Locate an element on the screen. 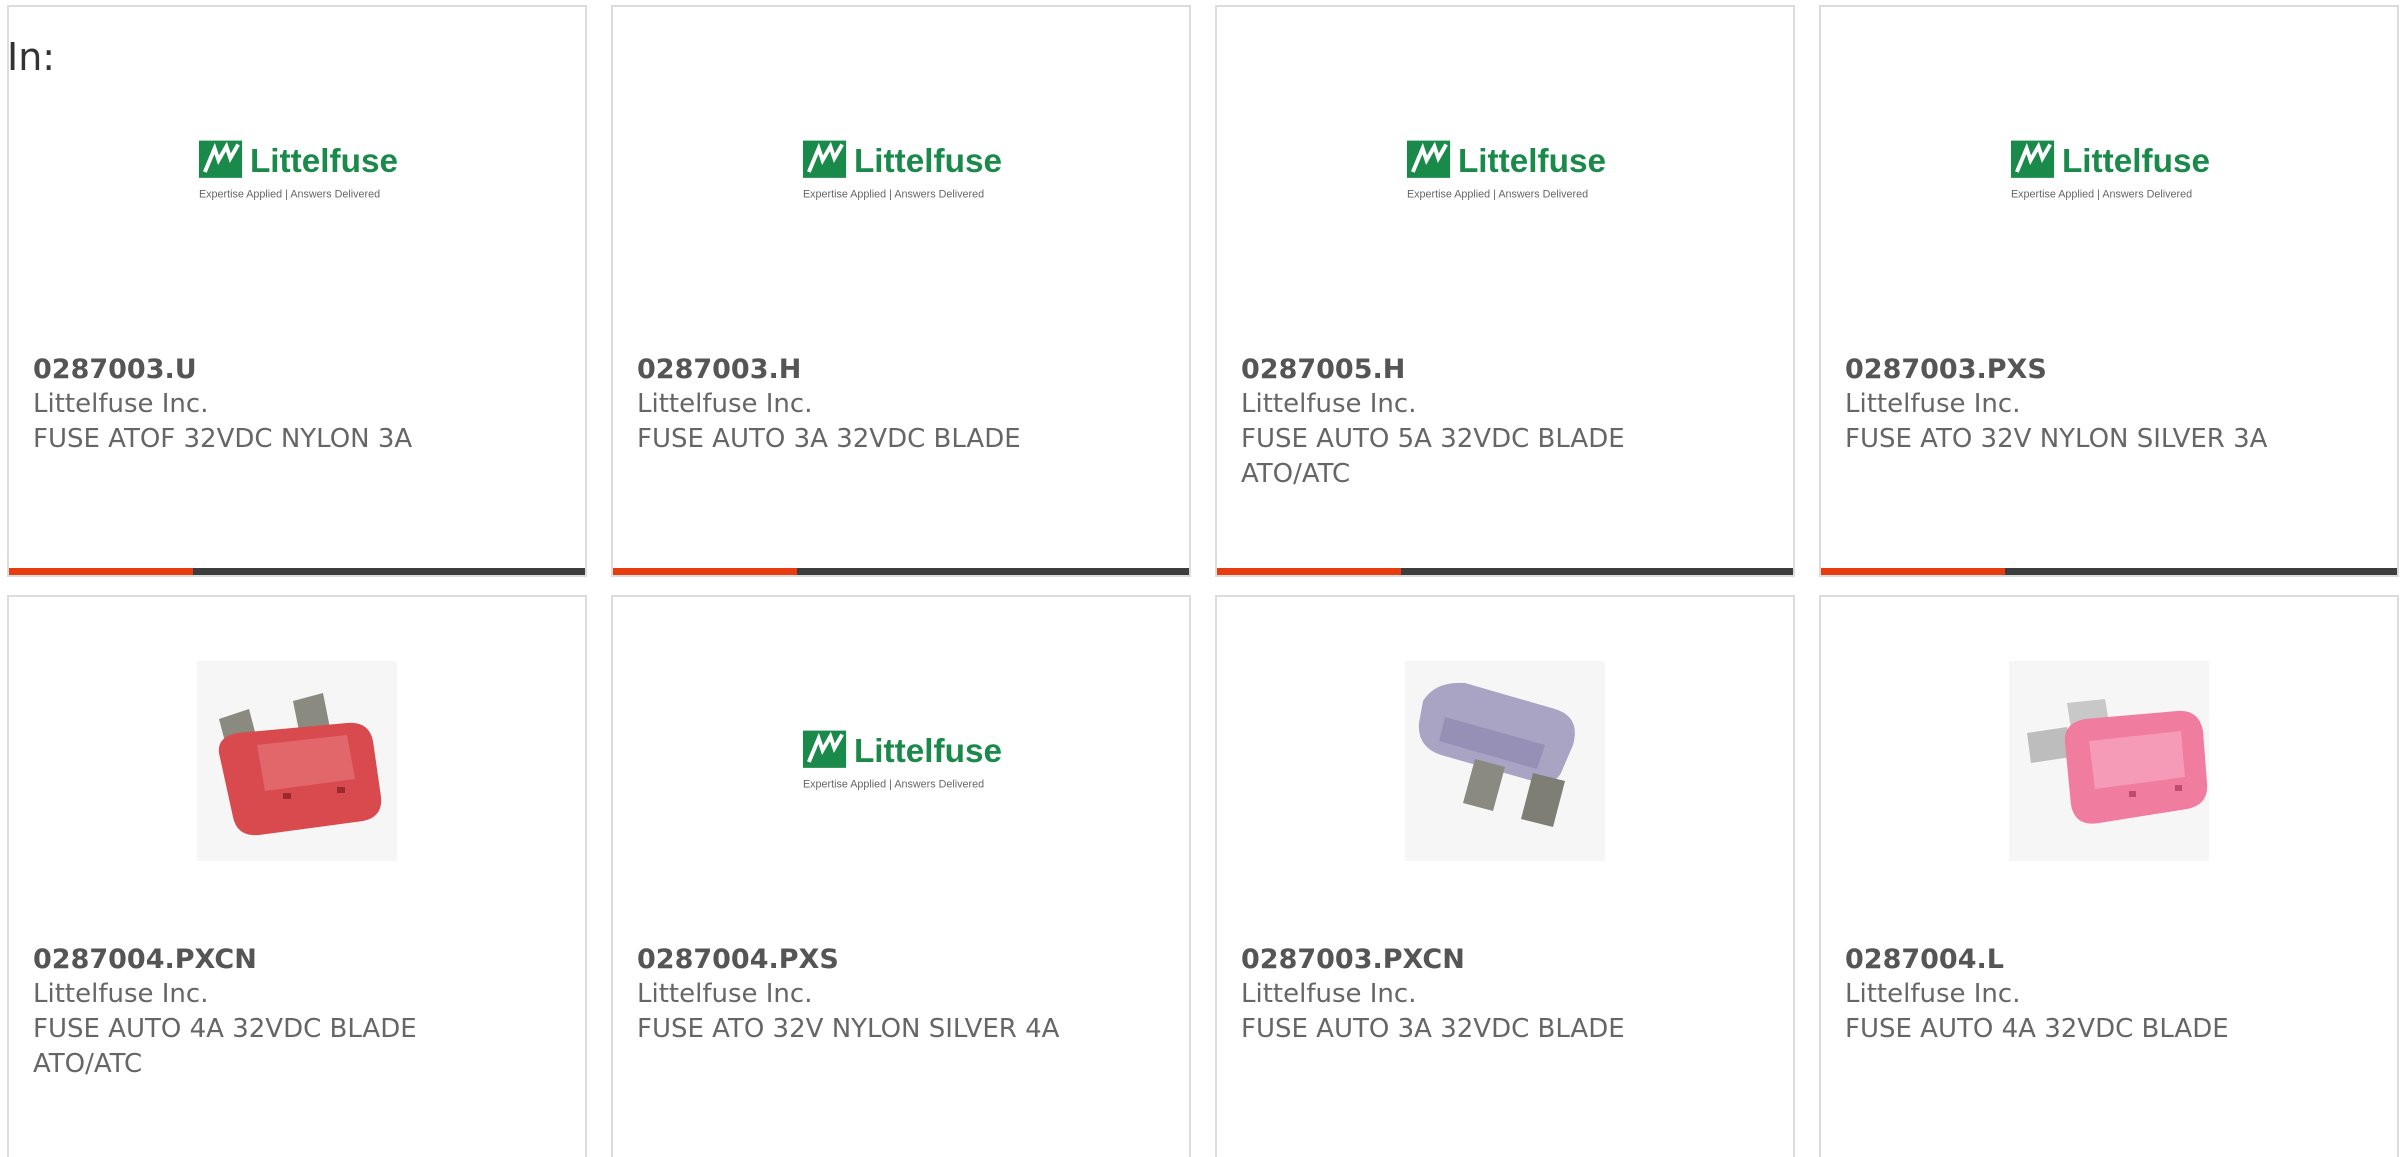 Image resolution: width=2400 pixels, height=1157 pixels. part-number-link: 0287004.PXS is located at coordinates (901, 959).